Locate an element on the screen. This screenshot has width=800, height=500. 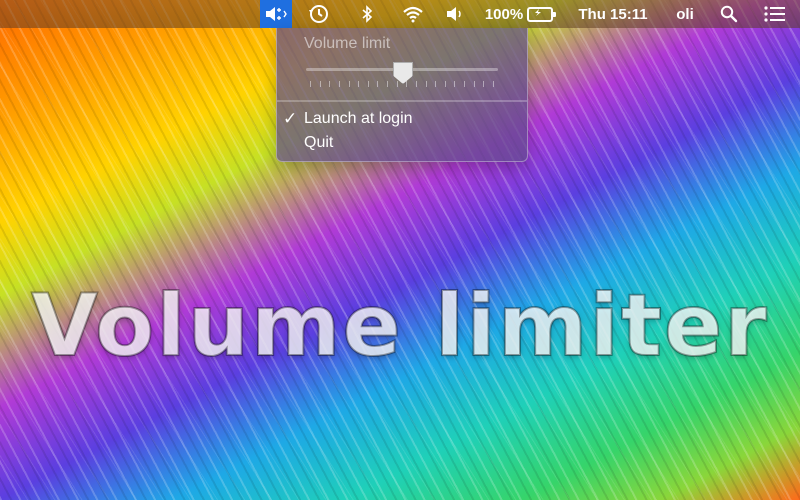
bluetooth-menu is located at coordinates (367, 14).